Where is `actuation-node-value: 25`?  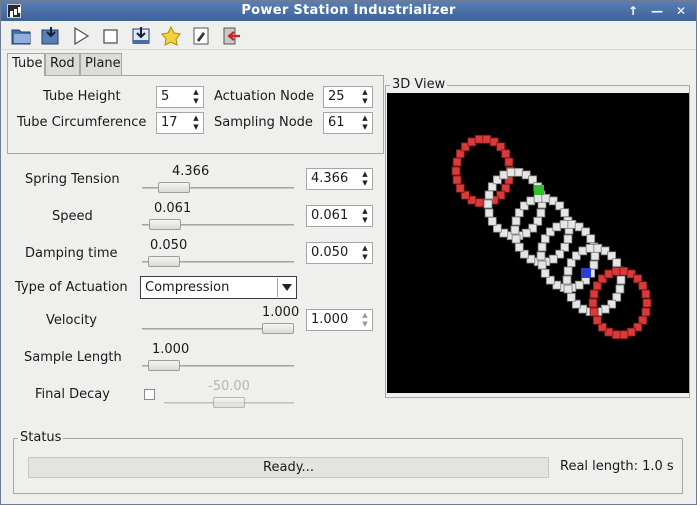
actuation-node-value: 25 is located at coordinates (336, 96).